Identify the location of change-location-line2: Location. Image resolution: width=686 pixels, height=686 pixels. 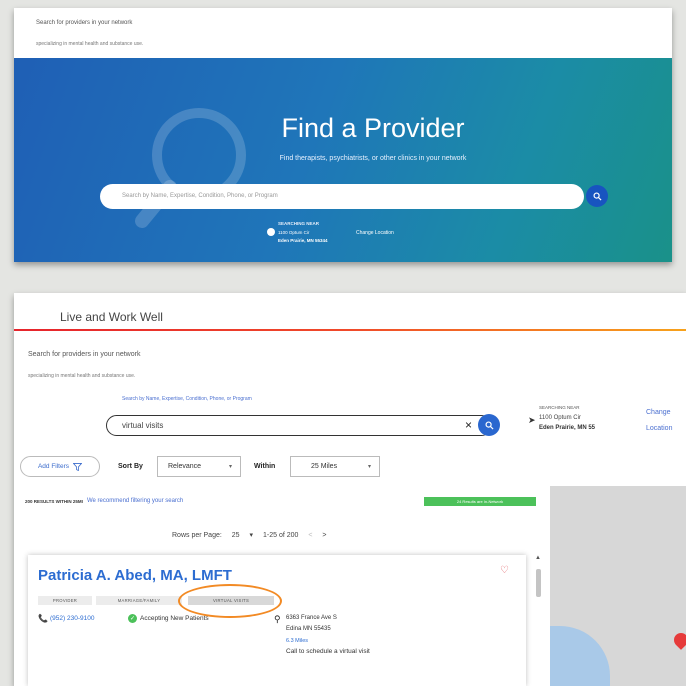
(659, 428).